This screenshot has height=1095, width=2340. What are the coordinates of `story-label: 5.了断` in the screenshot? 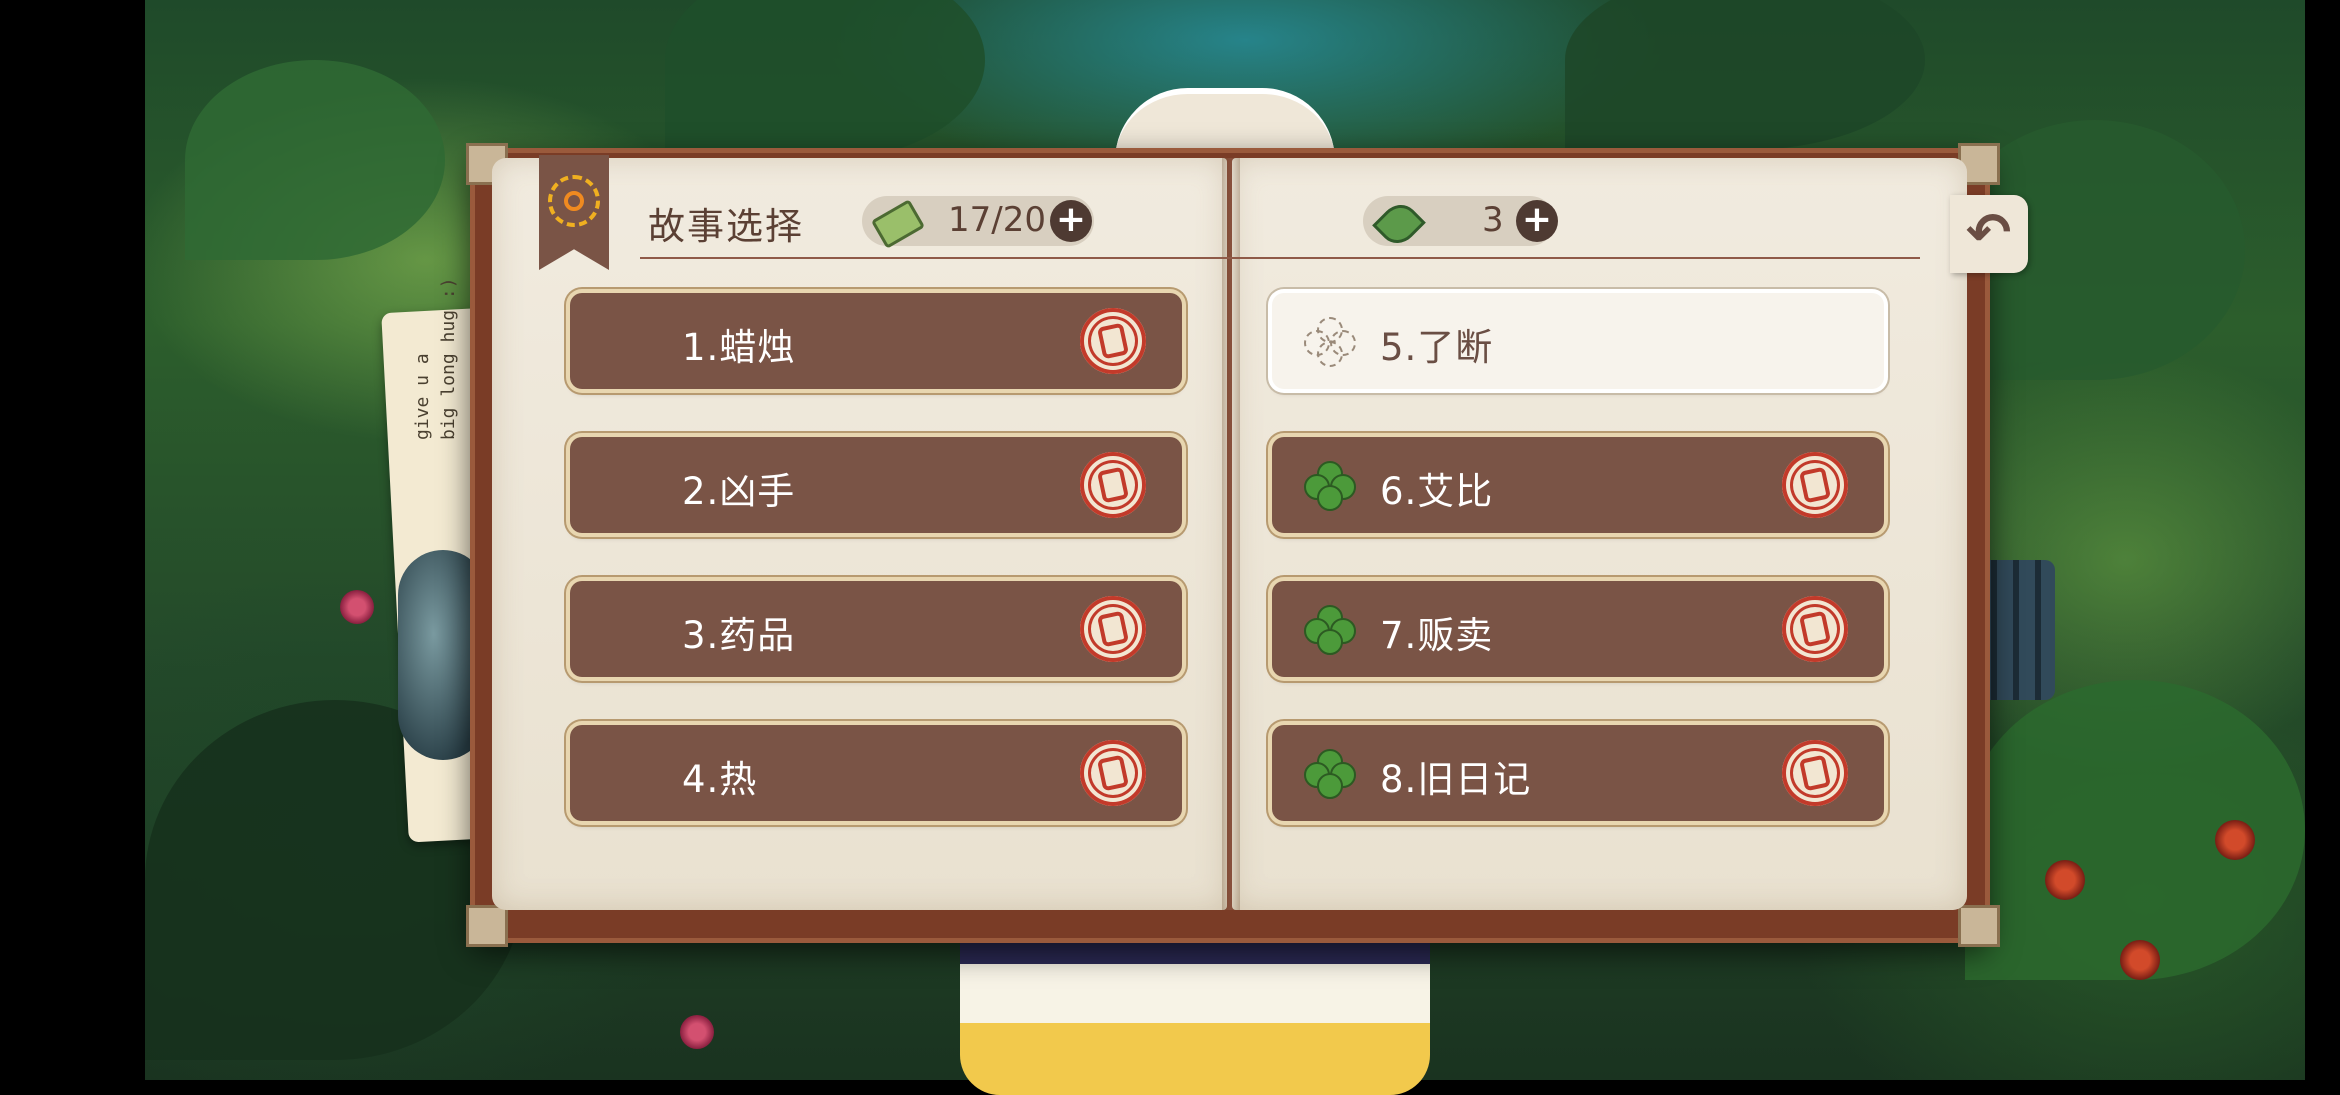 It's located at (1437, 347).